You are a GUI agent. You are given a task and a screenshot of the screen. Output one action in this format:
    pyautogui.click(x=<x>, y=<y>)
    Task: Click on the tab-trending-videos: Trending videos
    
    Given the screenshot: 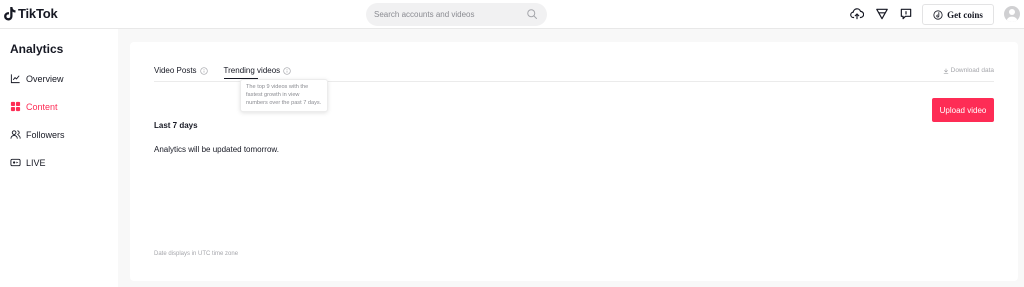 What is the action you would take?
    pyautogui.click(x=257, y=72)
    